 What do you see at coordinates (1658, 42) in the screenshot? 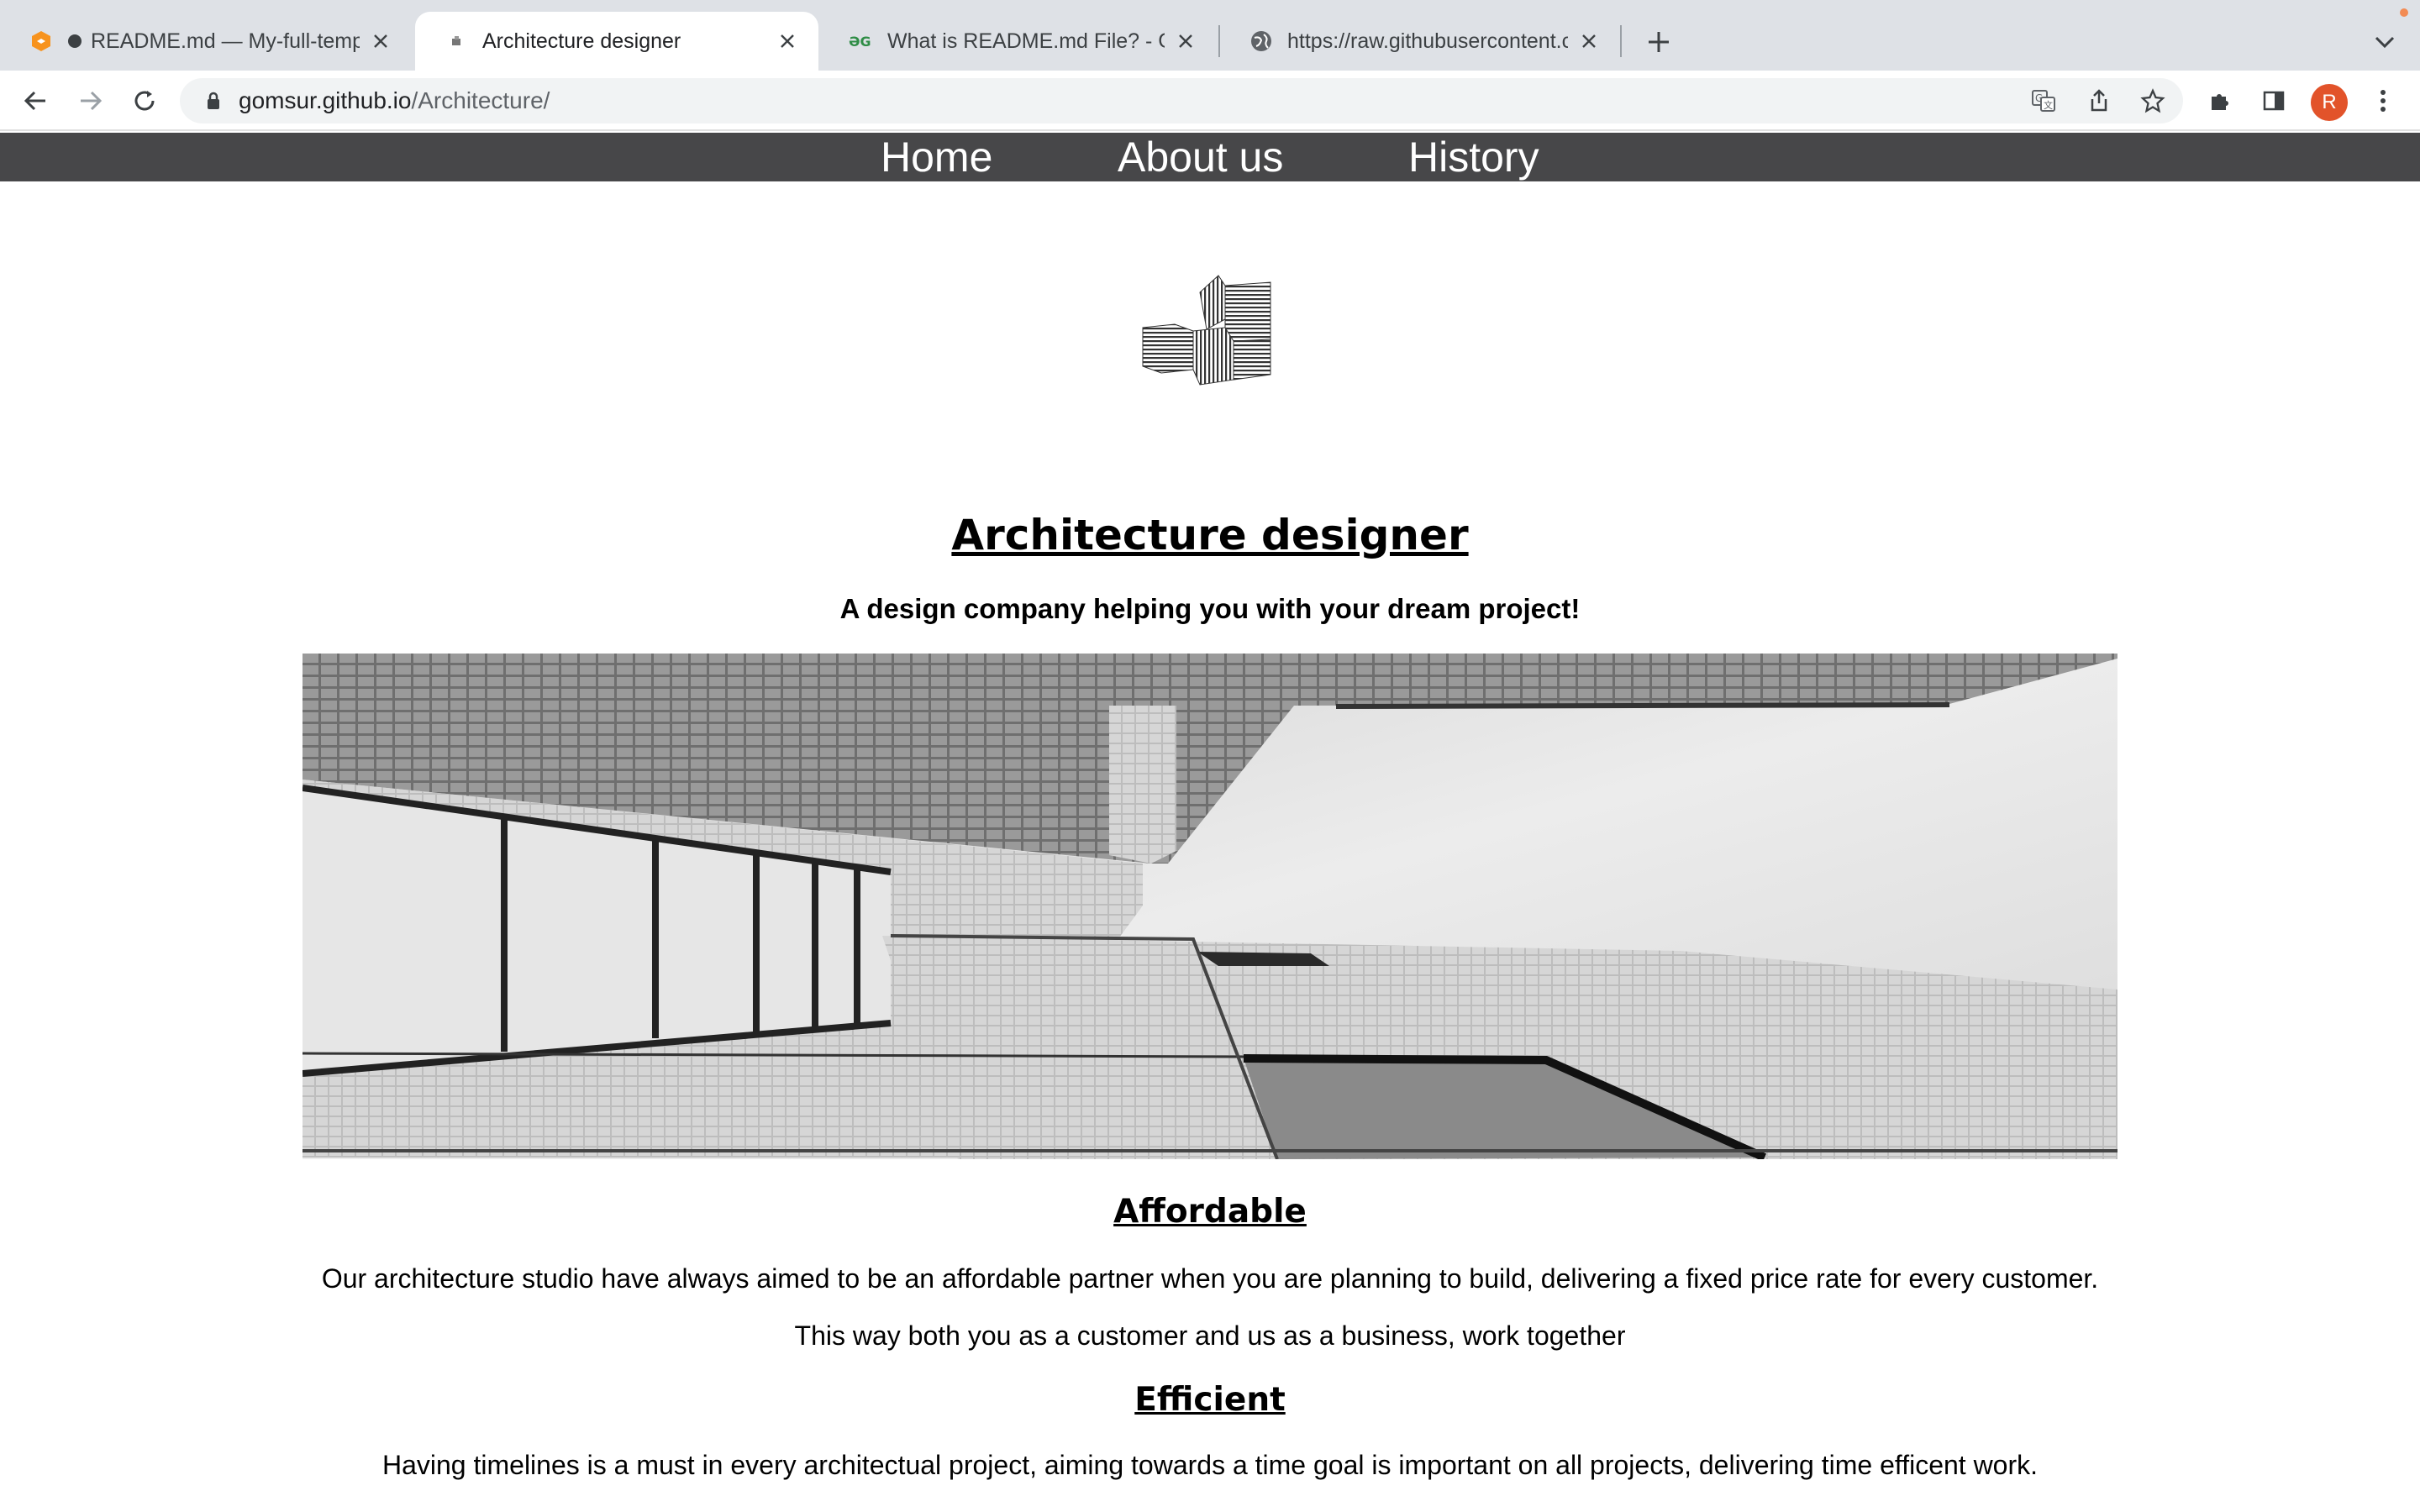
I see `new-tab-button` at bounding box center [1658, 42].